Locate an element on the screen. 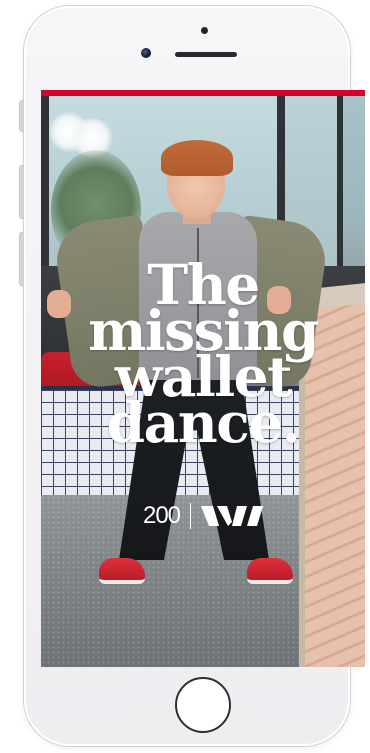  brand-anniversary-number: 200 is located at coordinates (161, 515).